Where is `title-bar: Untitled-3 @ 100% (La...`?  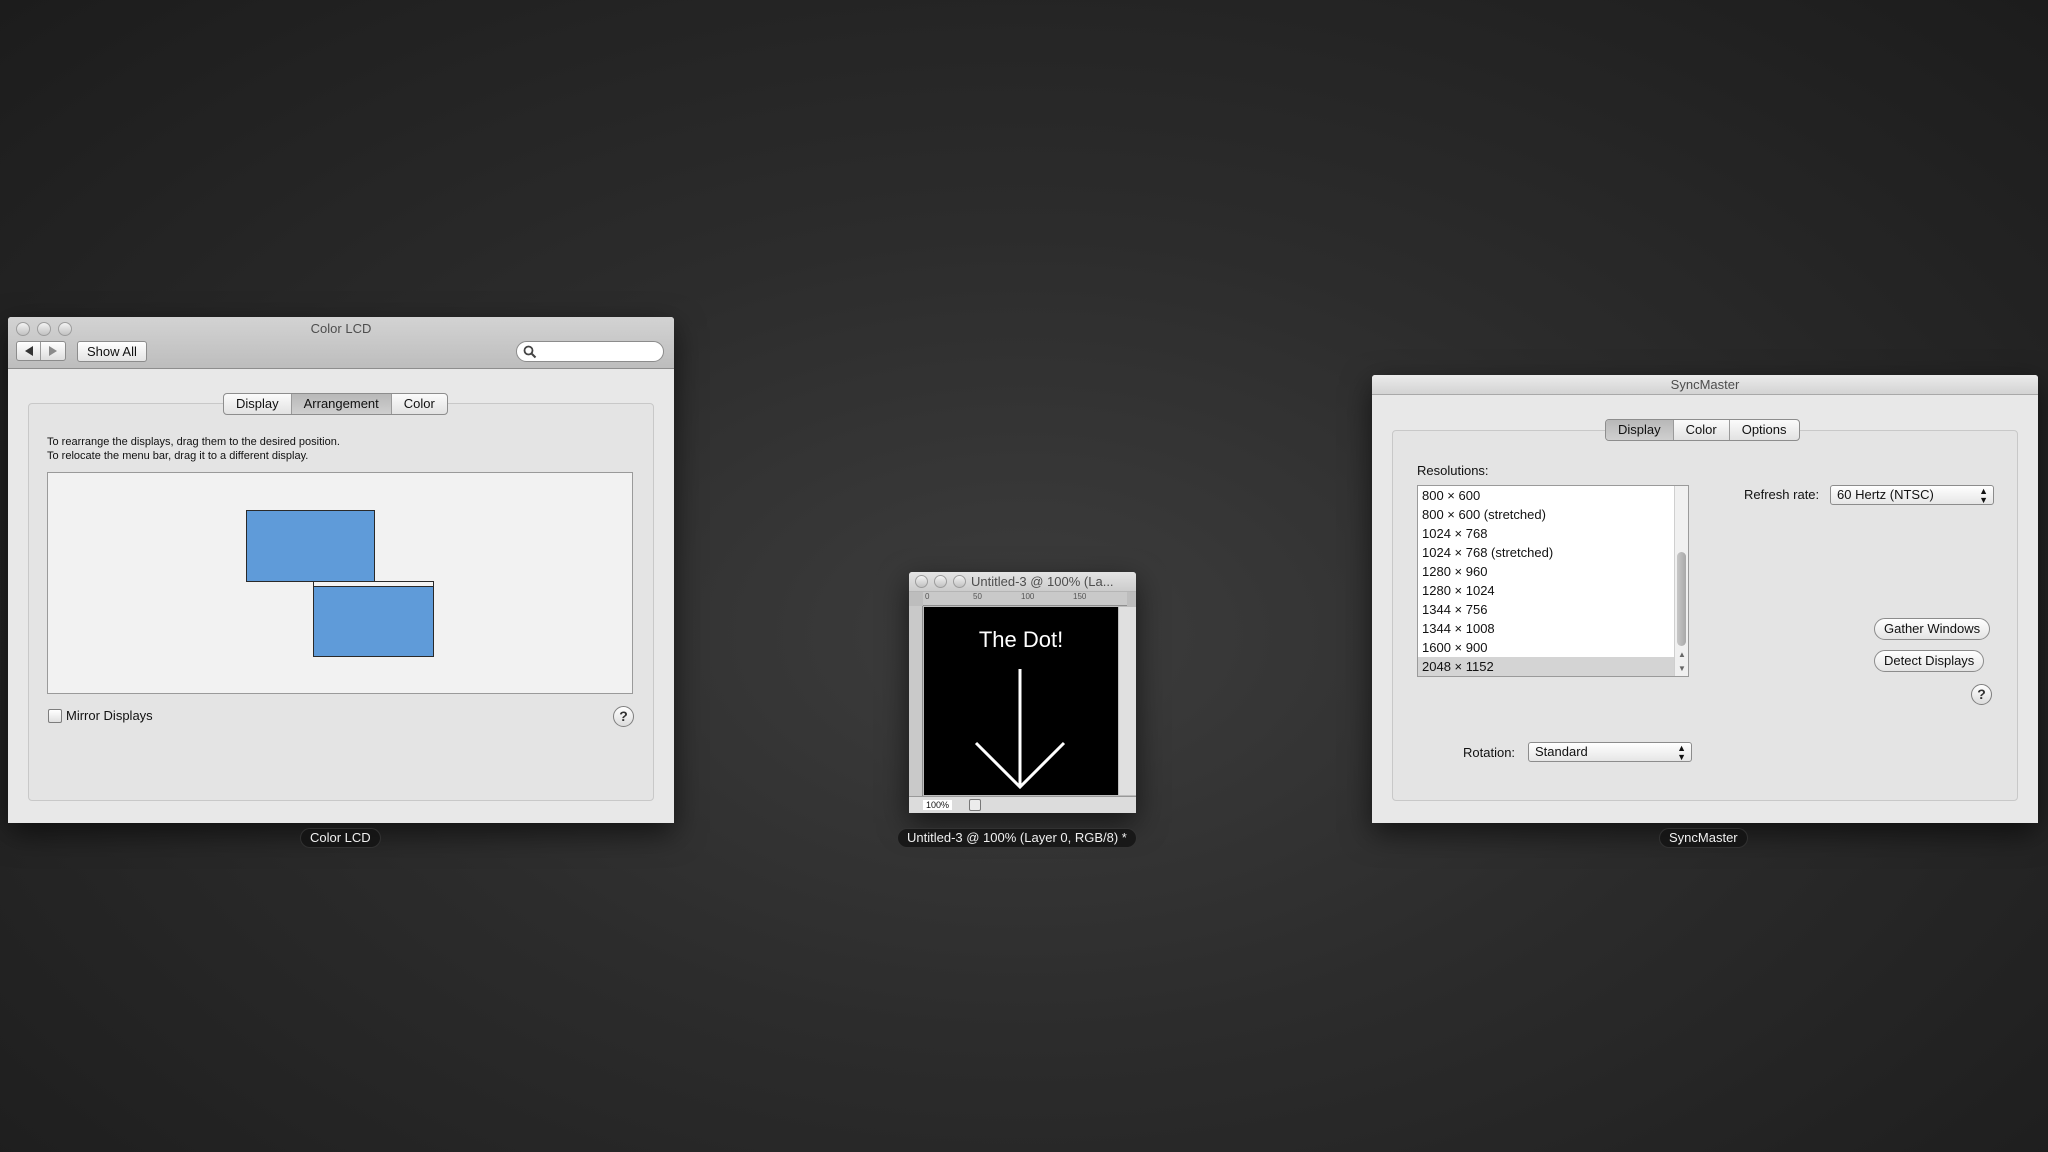 title-bar: Untitled-3 @ 100% (La... is located at coordinates (1022, 582).